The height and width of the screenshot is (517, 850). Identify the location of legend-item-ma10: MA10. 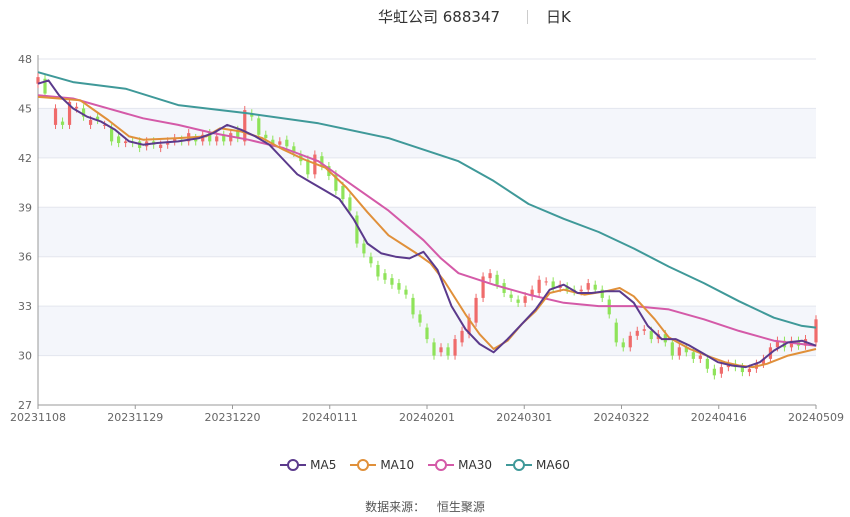
(382, 465).